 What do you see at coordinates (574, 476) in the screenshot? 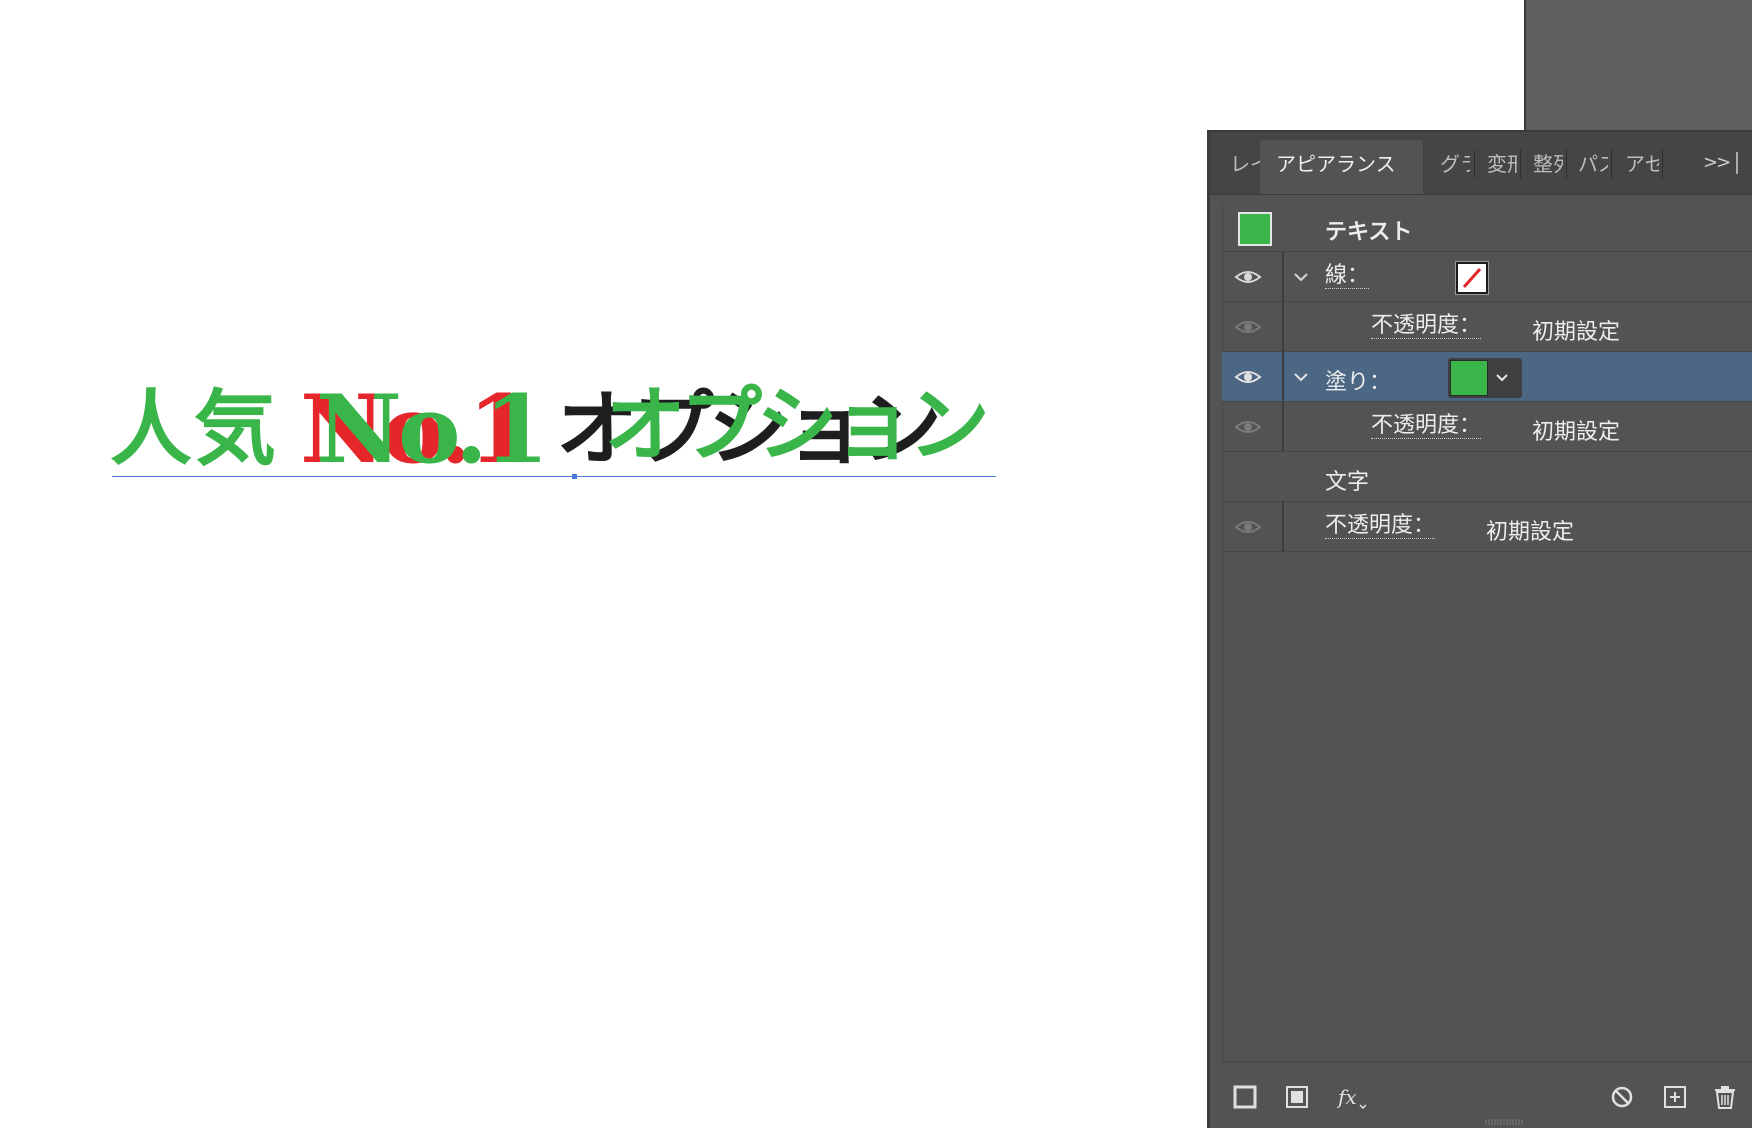
I see `baseline-anchor-handle` at bounding box center [574, 476].